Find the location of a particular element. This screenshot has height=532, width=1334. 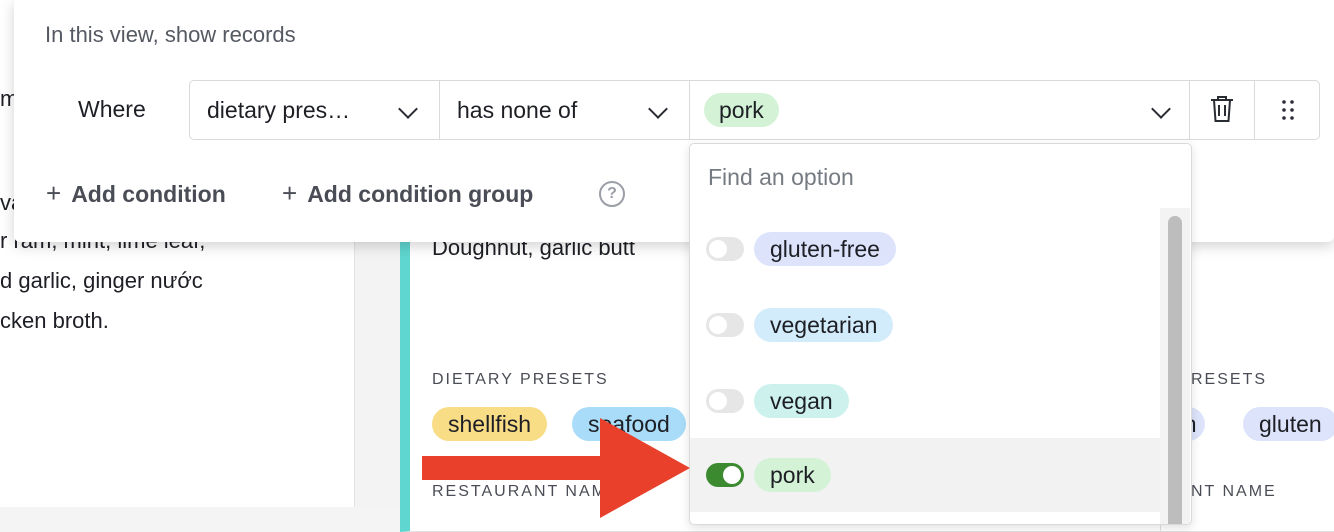

option-gluten-free: gluten-free is located at coordinates (925, 249).